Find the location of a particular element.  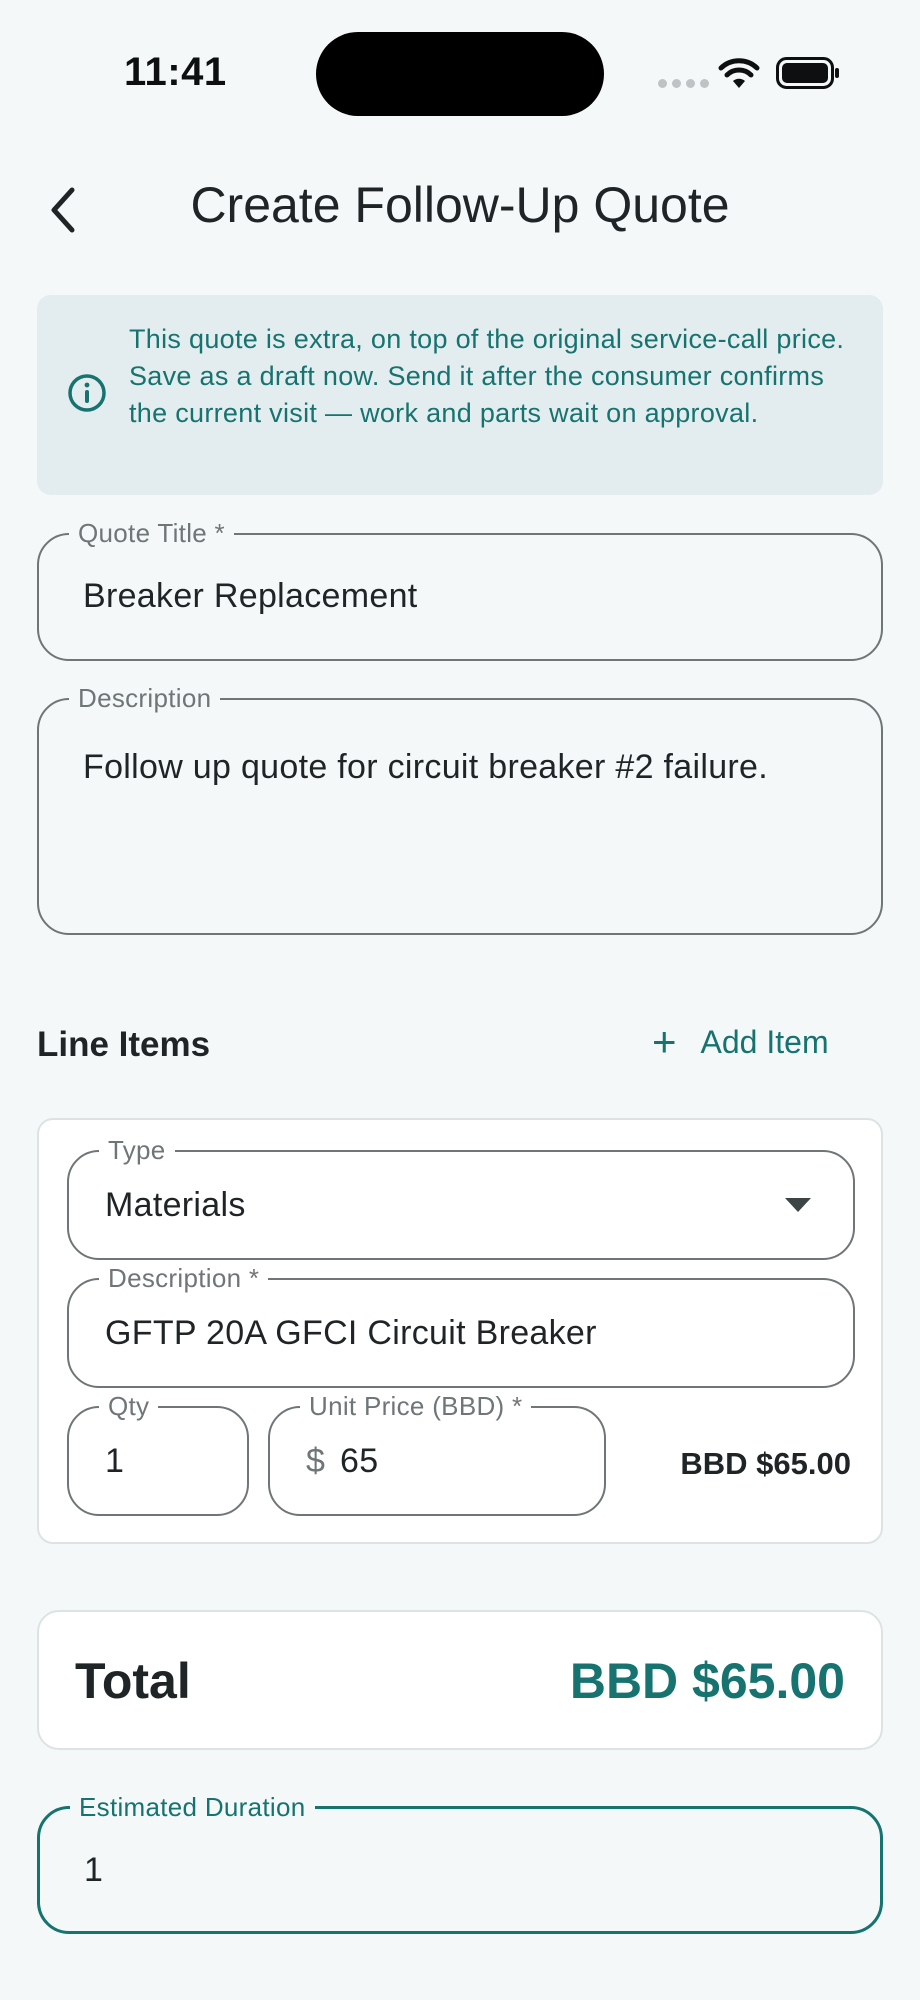

line-items-title: Line Items is located at coordinates (124, 1044).